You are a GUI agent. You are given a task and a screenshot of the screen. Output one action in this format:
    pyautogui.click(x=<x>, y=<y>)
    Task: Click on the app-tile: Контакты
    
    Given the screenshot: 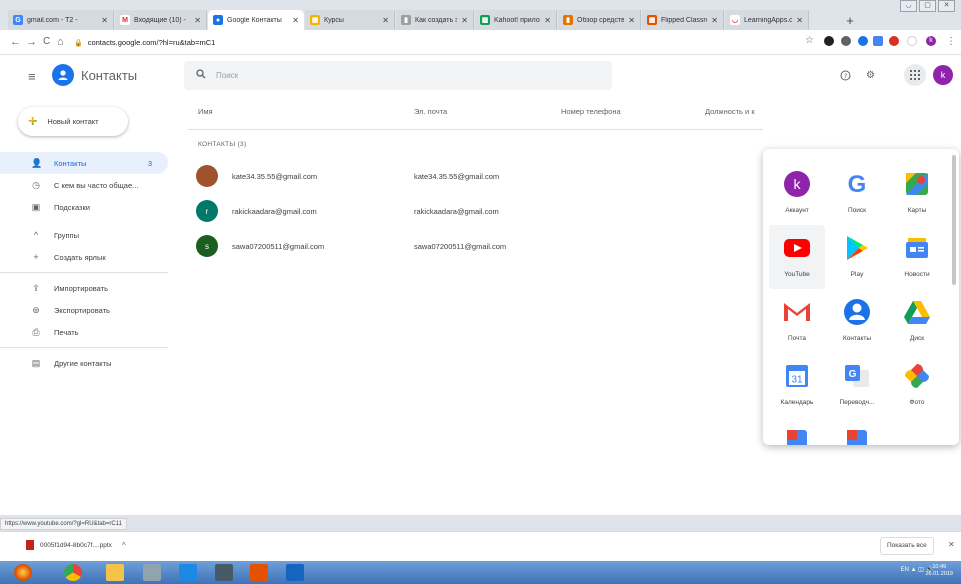 What is the action you would take?
    pyautogui.click(x=857, y=321)
    